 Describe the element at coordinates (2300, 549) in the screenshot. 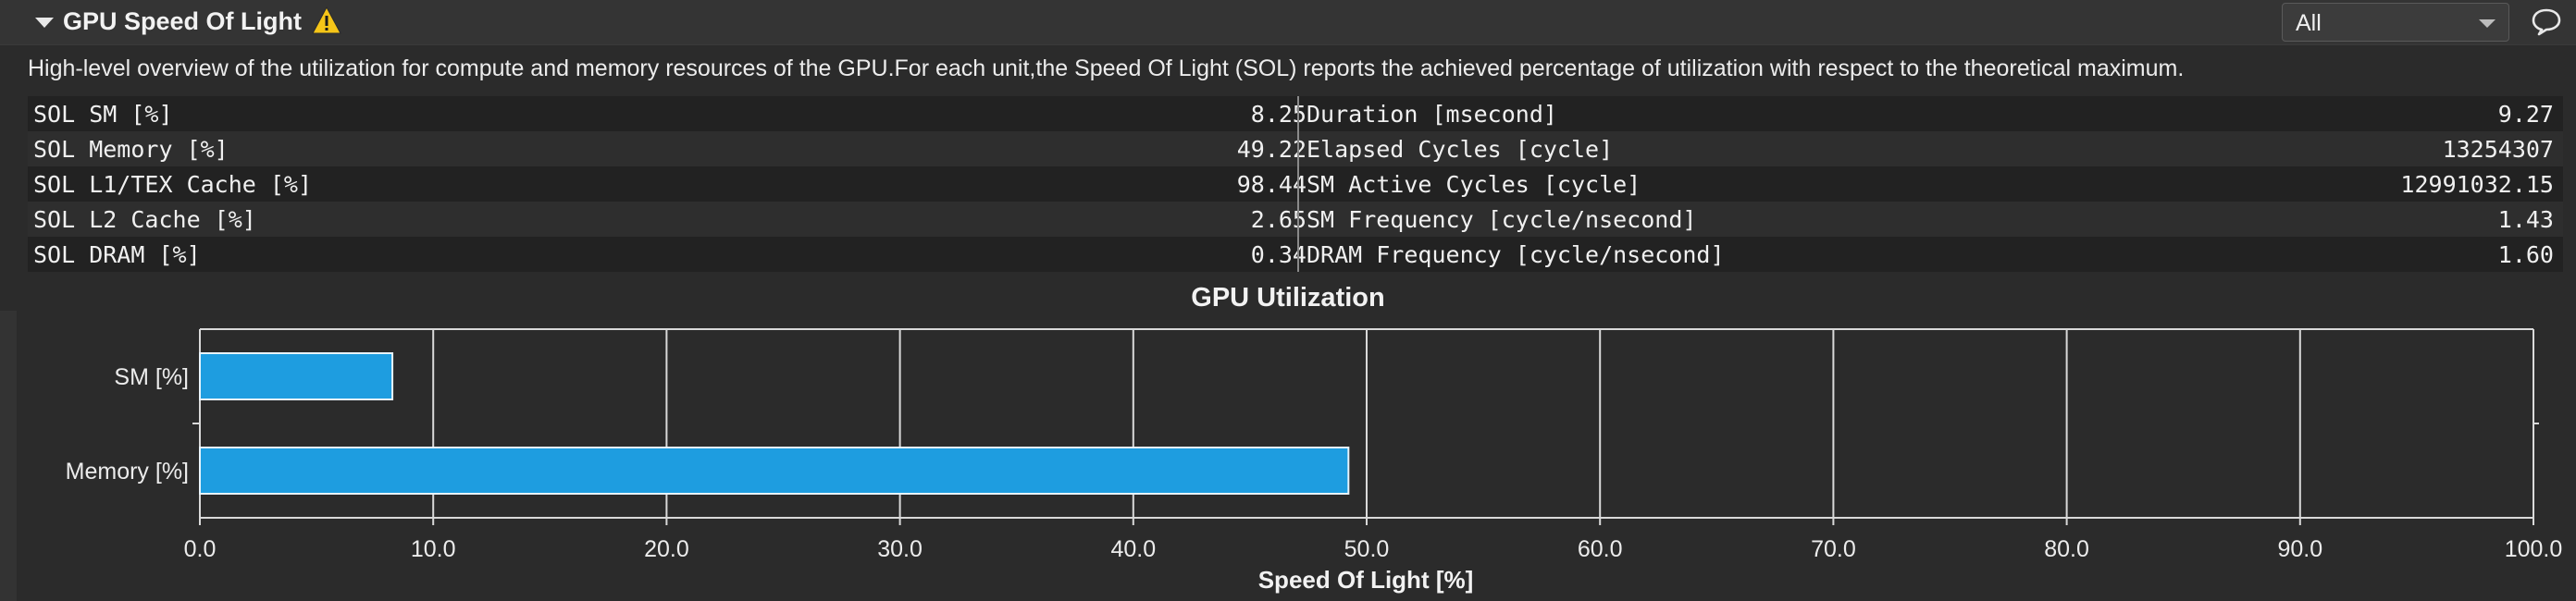

I see `x-tick-label: 90.0` at that location.